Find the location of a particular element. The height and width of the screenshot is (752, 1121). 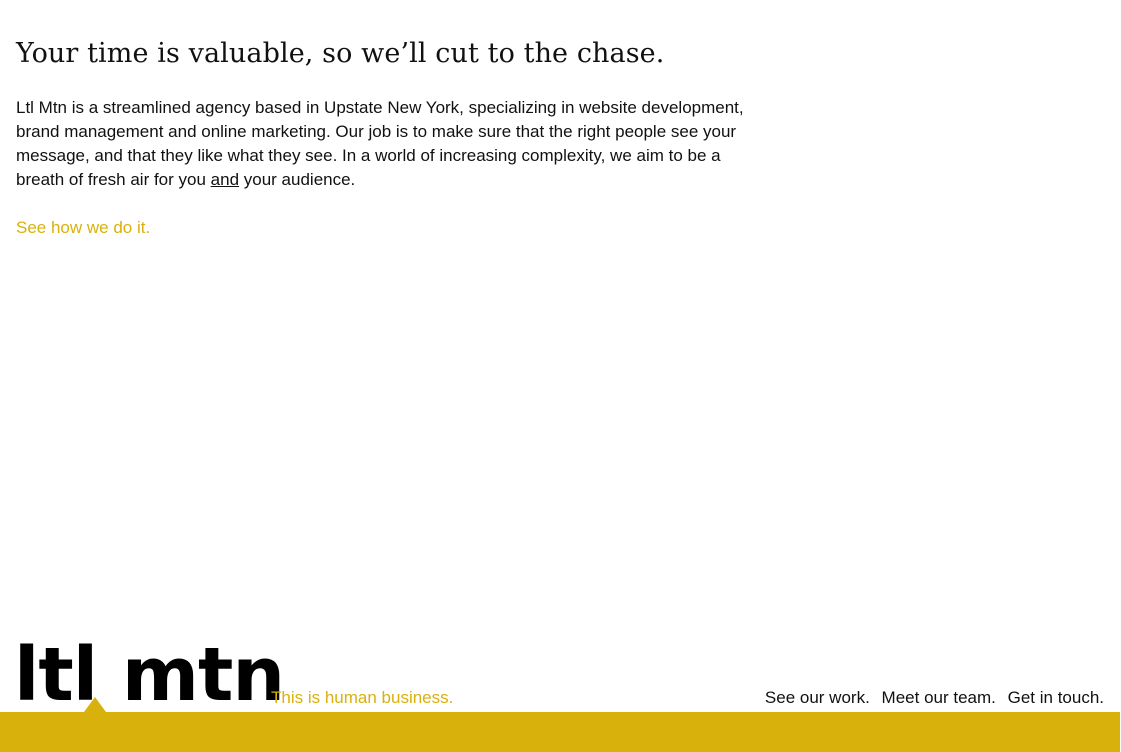

logo: ltl mtn is located at coordinates (149, 675).